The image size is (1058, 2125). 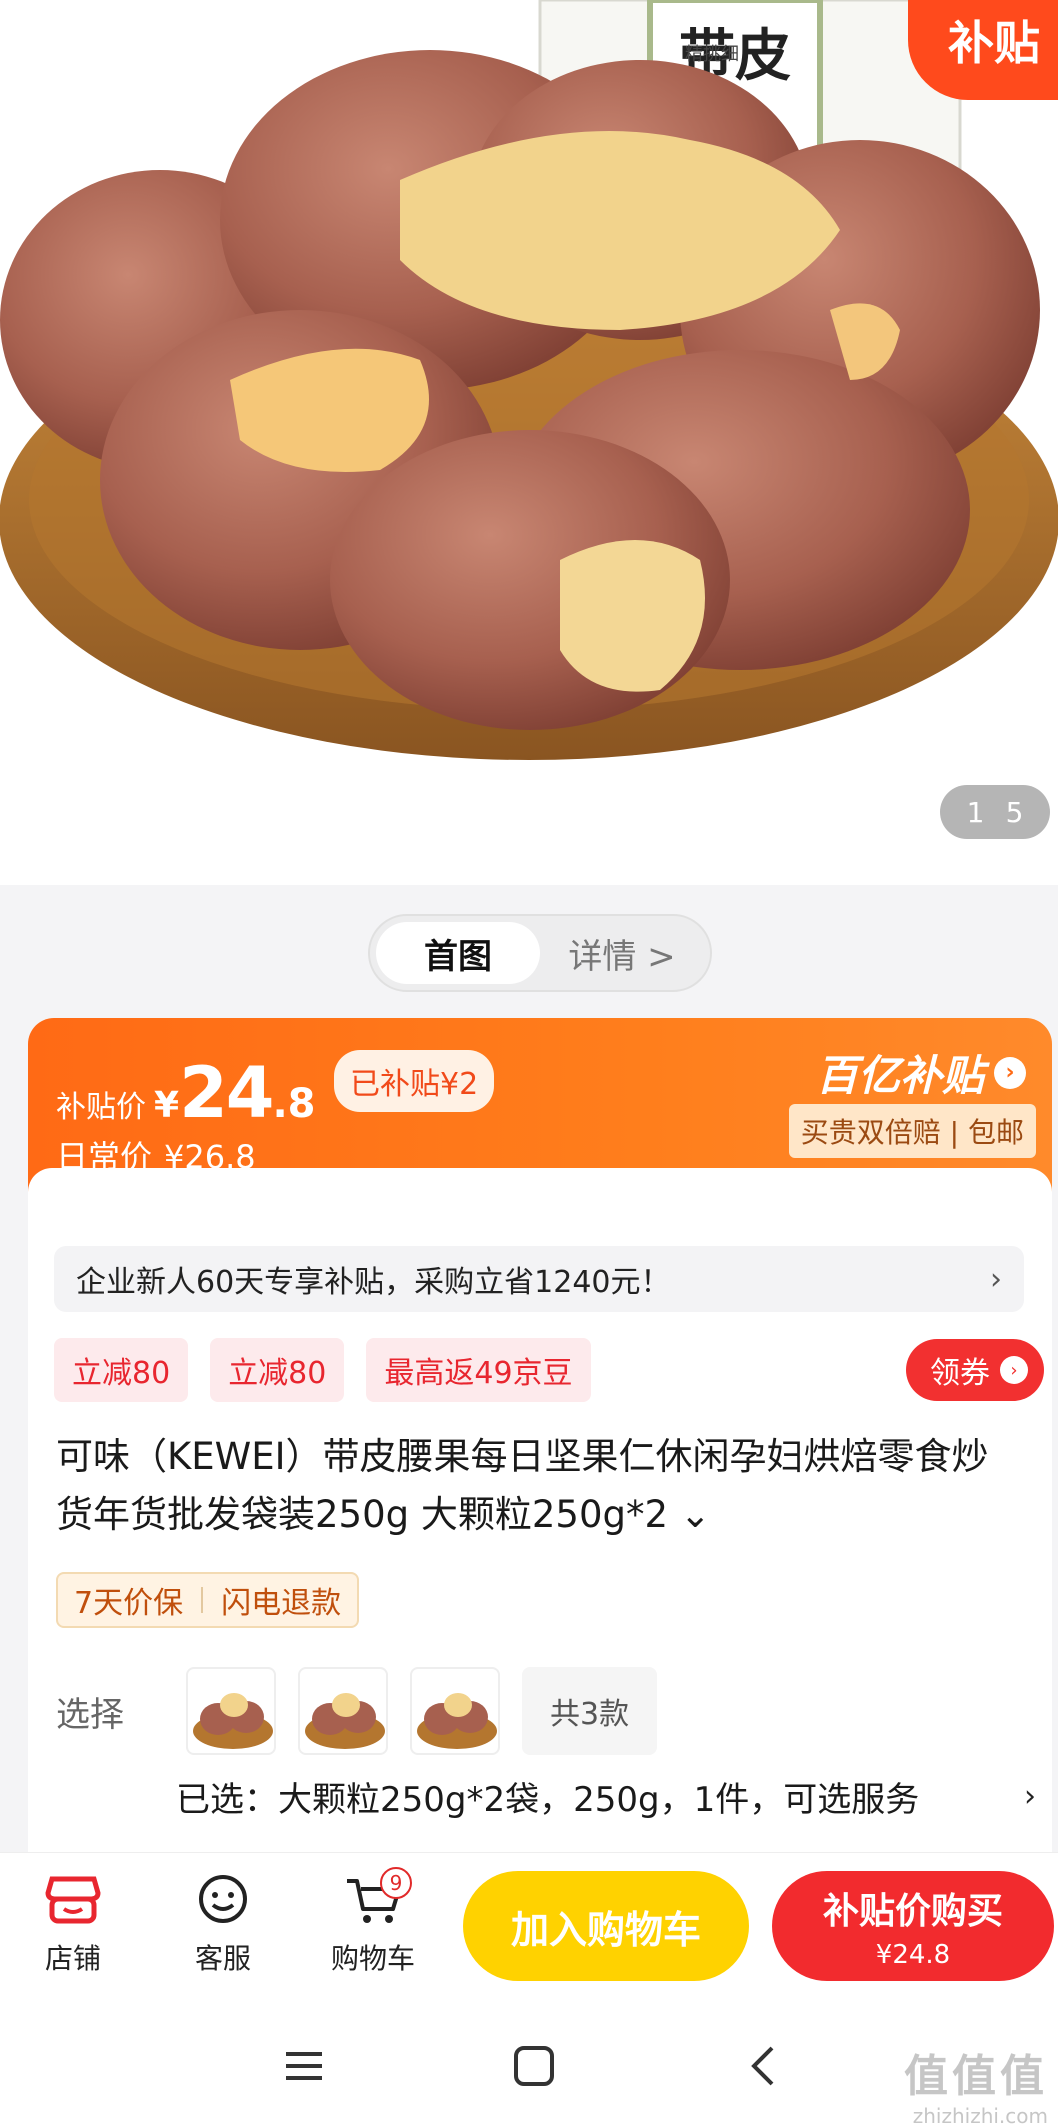 I want to click on watermark: 值值值 zhizhizhi.com, so click(x=976, y=2082).